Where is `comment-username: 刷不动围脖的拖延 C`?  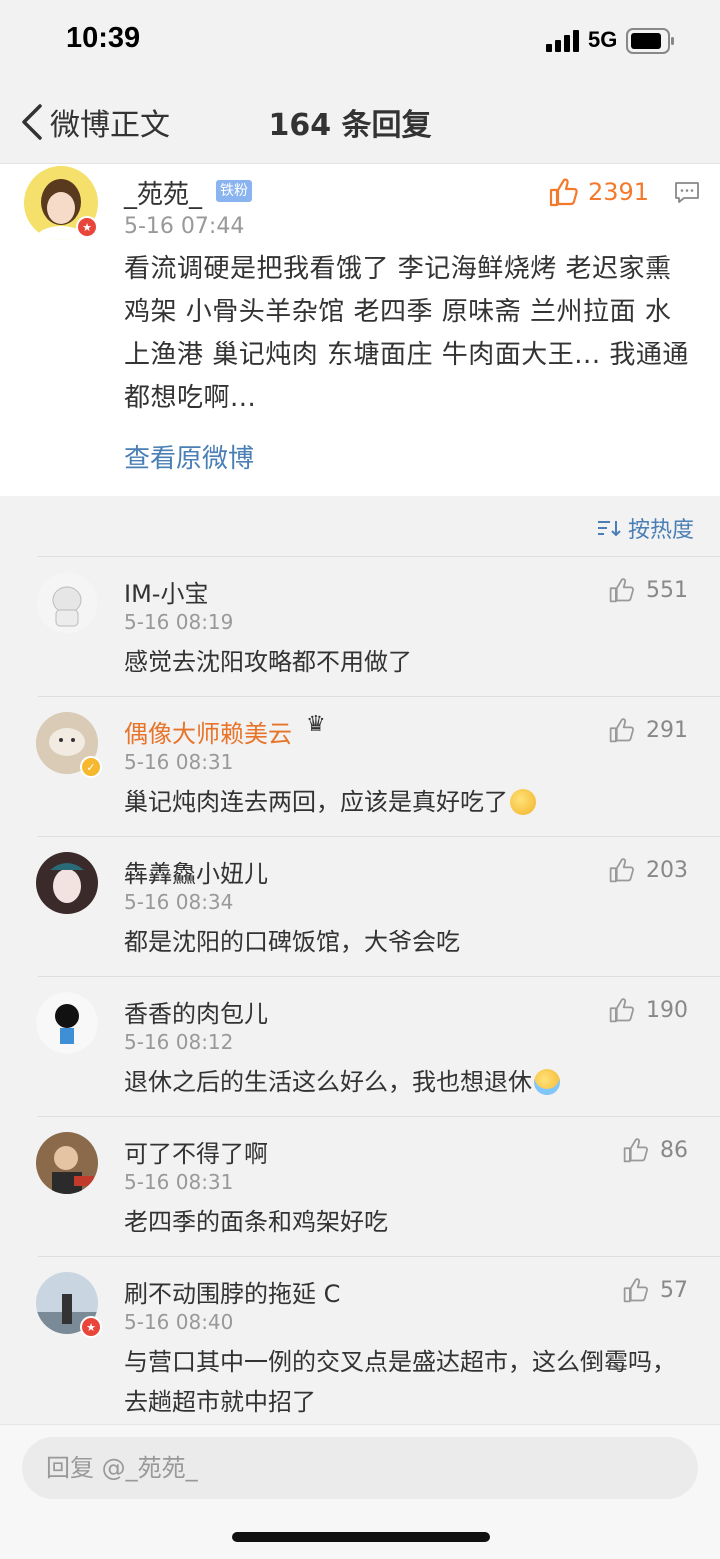 comment-username: 刷不动围脖的拖延 C is located at coordinates (232, 1291).